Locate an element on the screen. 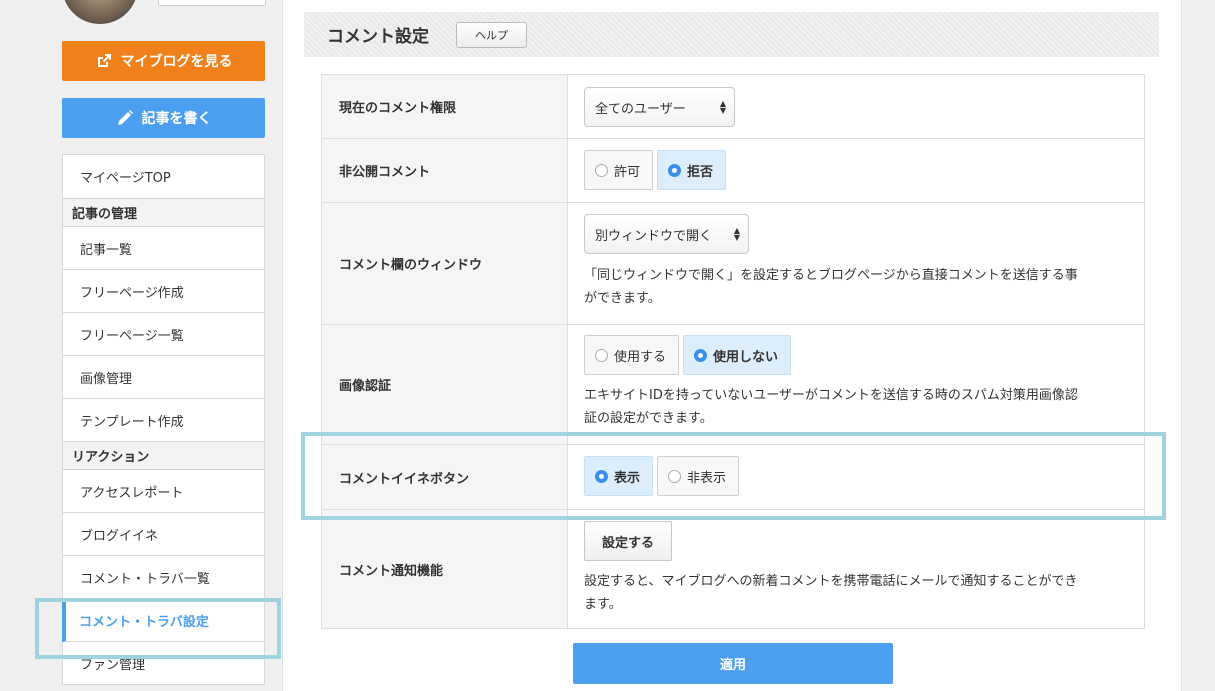  sidebar-item-label: マイページTOP is located at coordinates (125, 178).